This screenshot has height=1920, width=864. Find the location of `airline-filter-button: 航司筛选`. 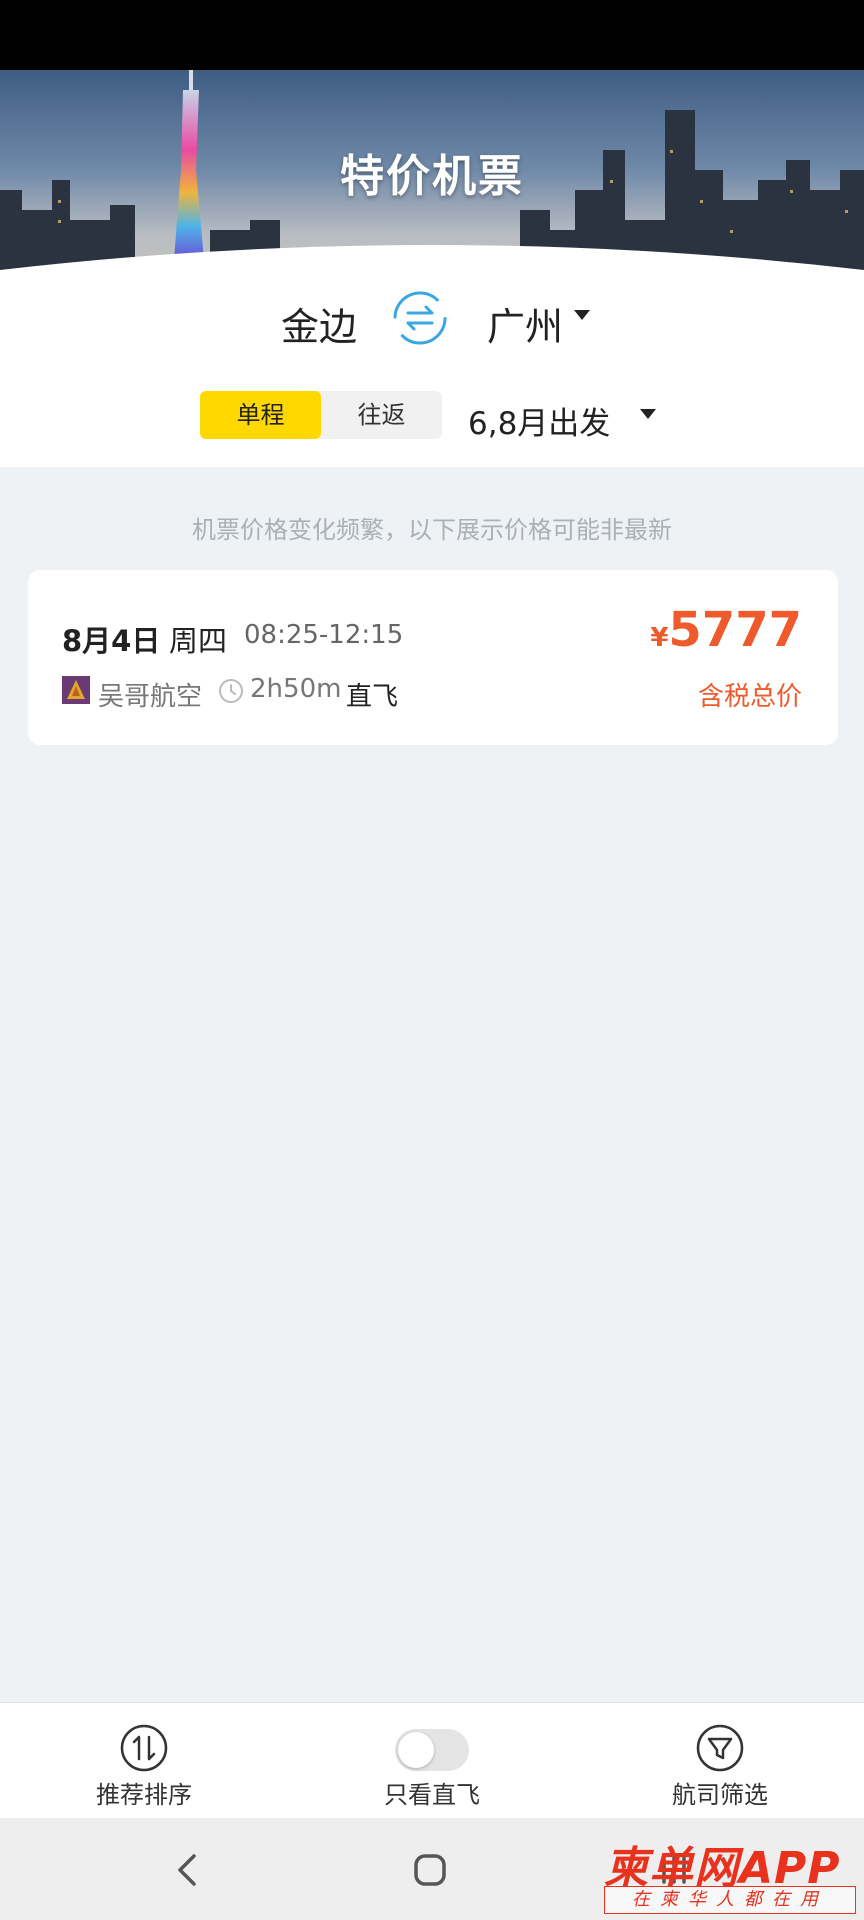

airline-filter-button: 航司筛选 is located at coordinates (720, 1761).